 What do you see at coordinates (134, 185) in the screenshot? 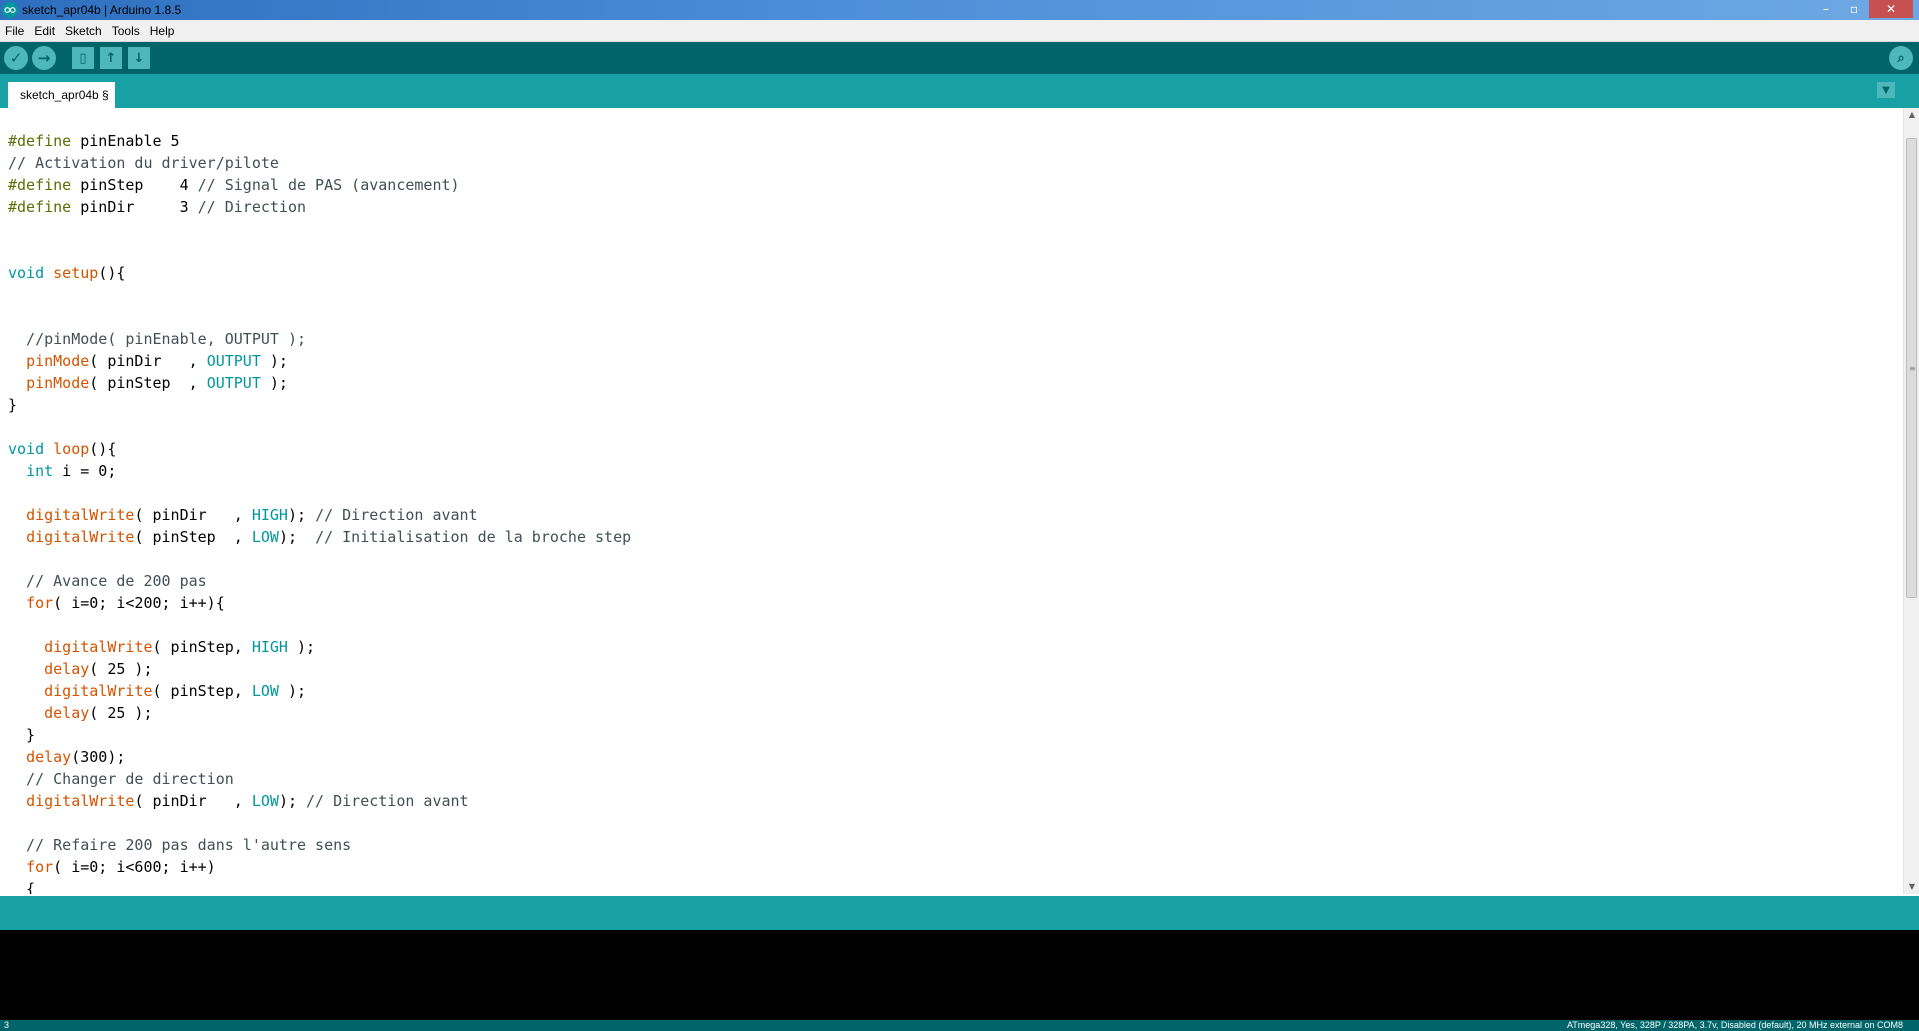
I see `code-token: pinStep 4` at bounding box center [134, 185].